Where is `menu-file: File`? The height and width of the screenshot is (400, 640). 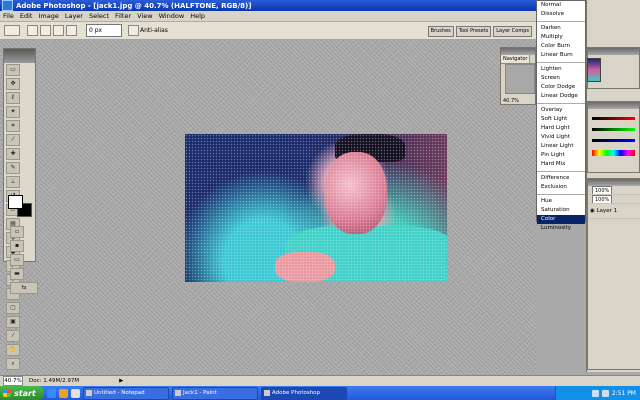
menu-file: File is located at coordinates (8, 16).